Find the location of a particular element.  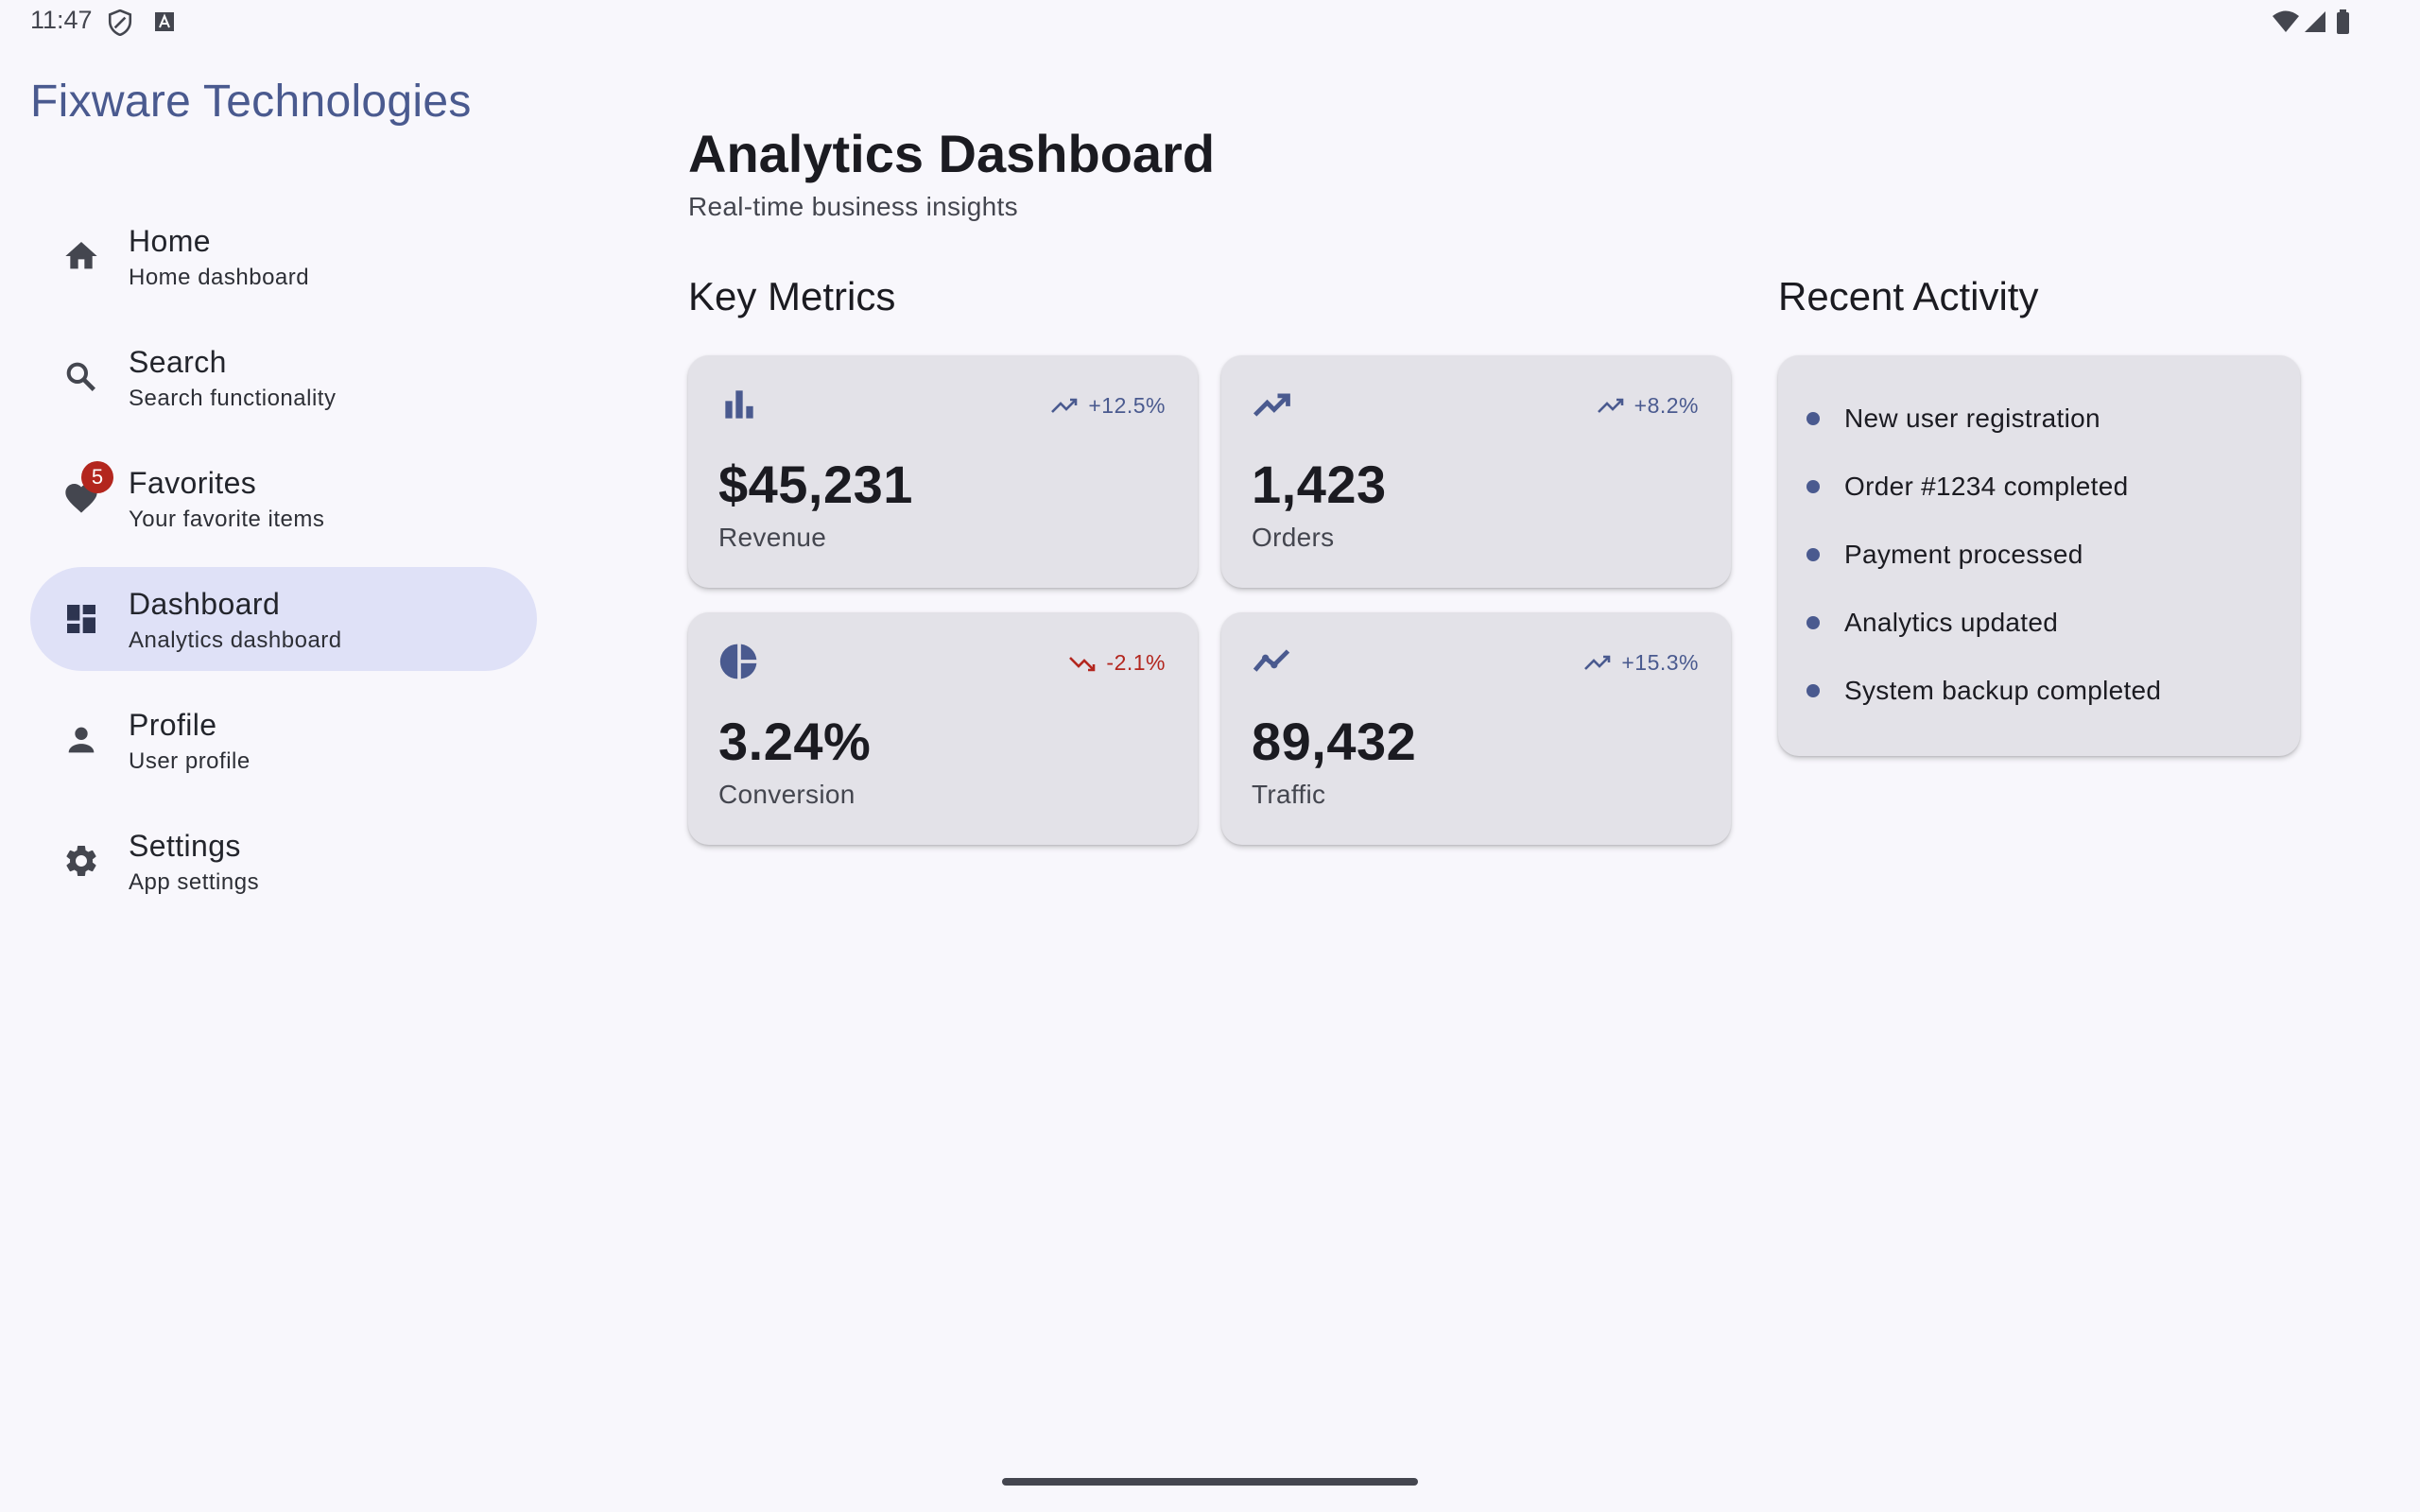

gear-icon is located at coordinates (81, 861).